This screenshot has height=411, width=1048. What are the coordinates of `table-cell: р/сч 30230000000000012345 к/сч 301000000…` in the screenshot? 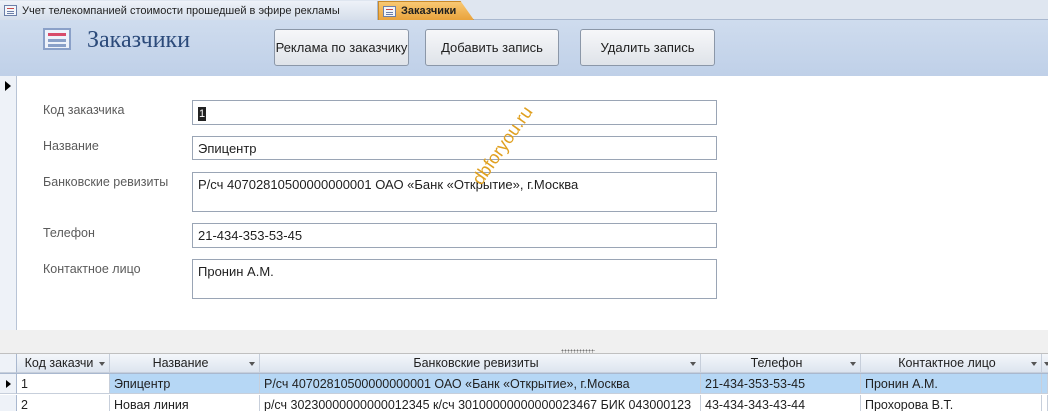 It's located at (480, 403).